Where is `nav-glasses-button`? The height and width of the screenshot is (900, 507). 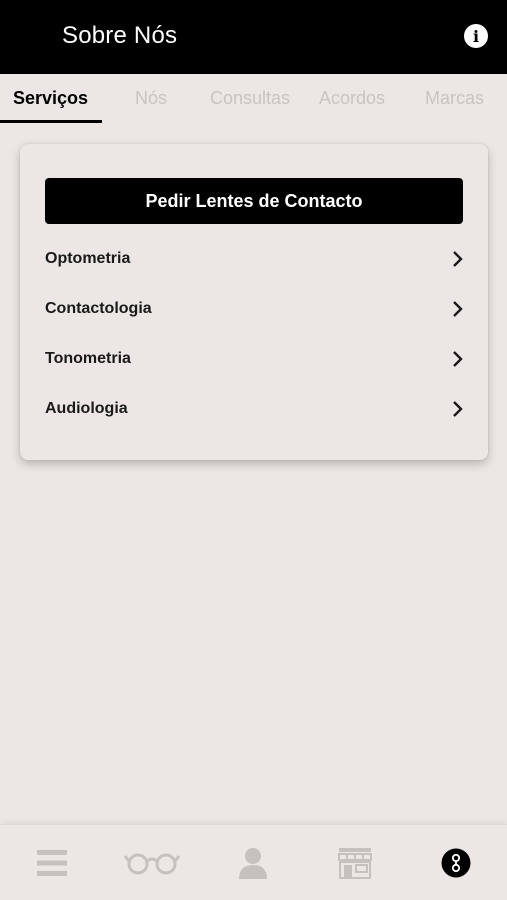
nav-glasses-button is located at coordinates (152, 862).